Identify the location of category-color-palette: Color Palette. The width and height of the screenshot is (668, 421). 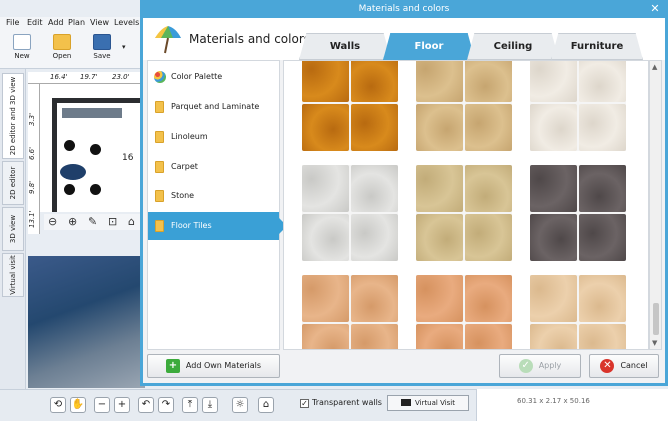
(213, 77).